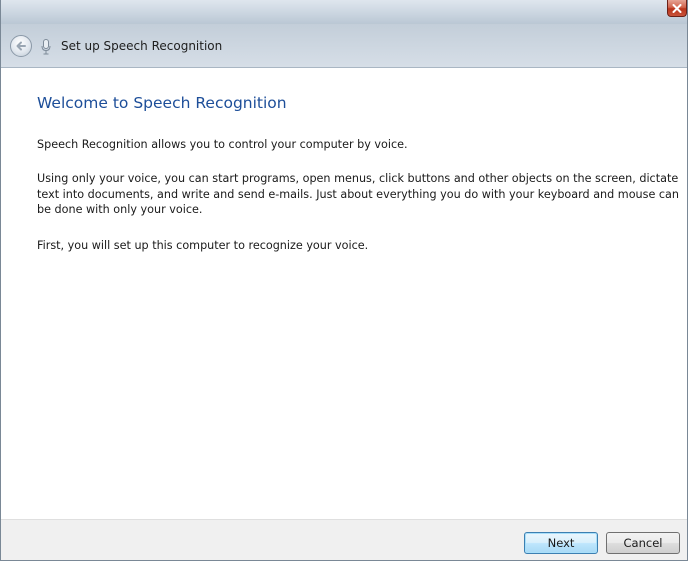  Describe the element at coordinates (344, 539) in the screenshot. I see `wizard-footer: Next Cancel` at that location.